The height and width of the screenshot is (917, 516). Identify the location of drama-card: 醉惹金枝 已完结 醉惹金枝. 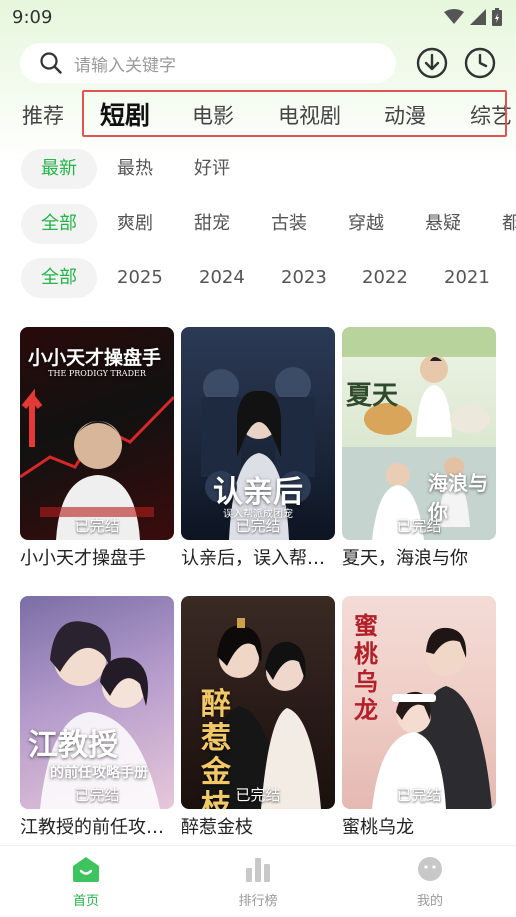
(258, 717).